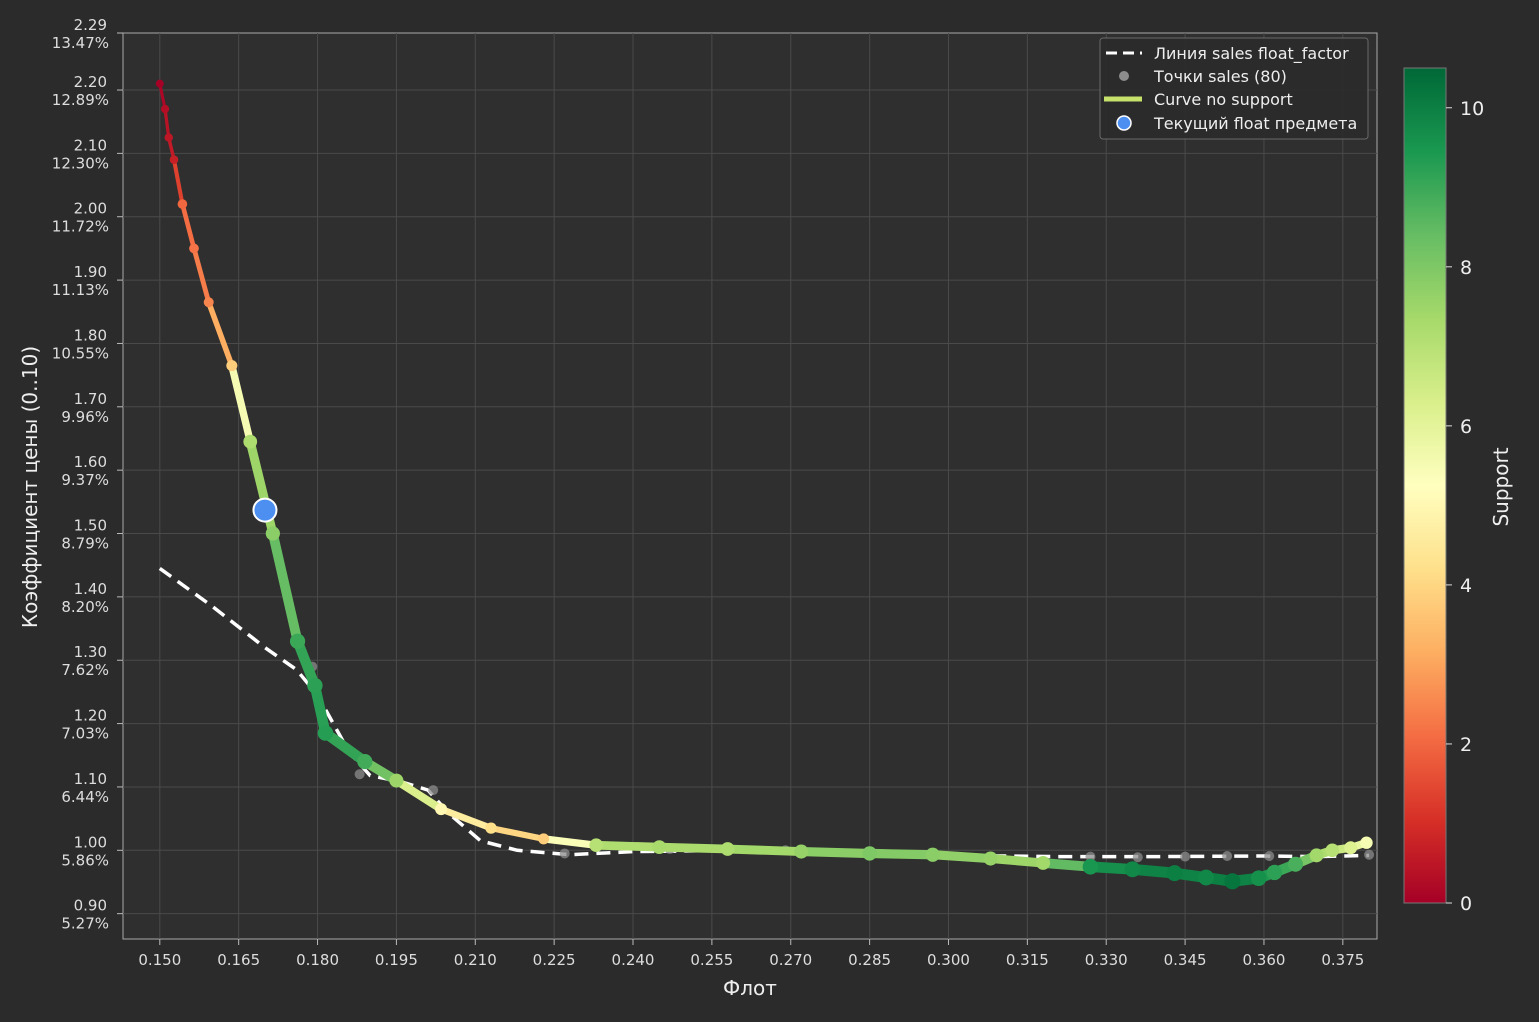 The image size is (1539, 1022). I want to click on legend-label-sales-line: Линия sales float_factor, so click(1251, 54).